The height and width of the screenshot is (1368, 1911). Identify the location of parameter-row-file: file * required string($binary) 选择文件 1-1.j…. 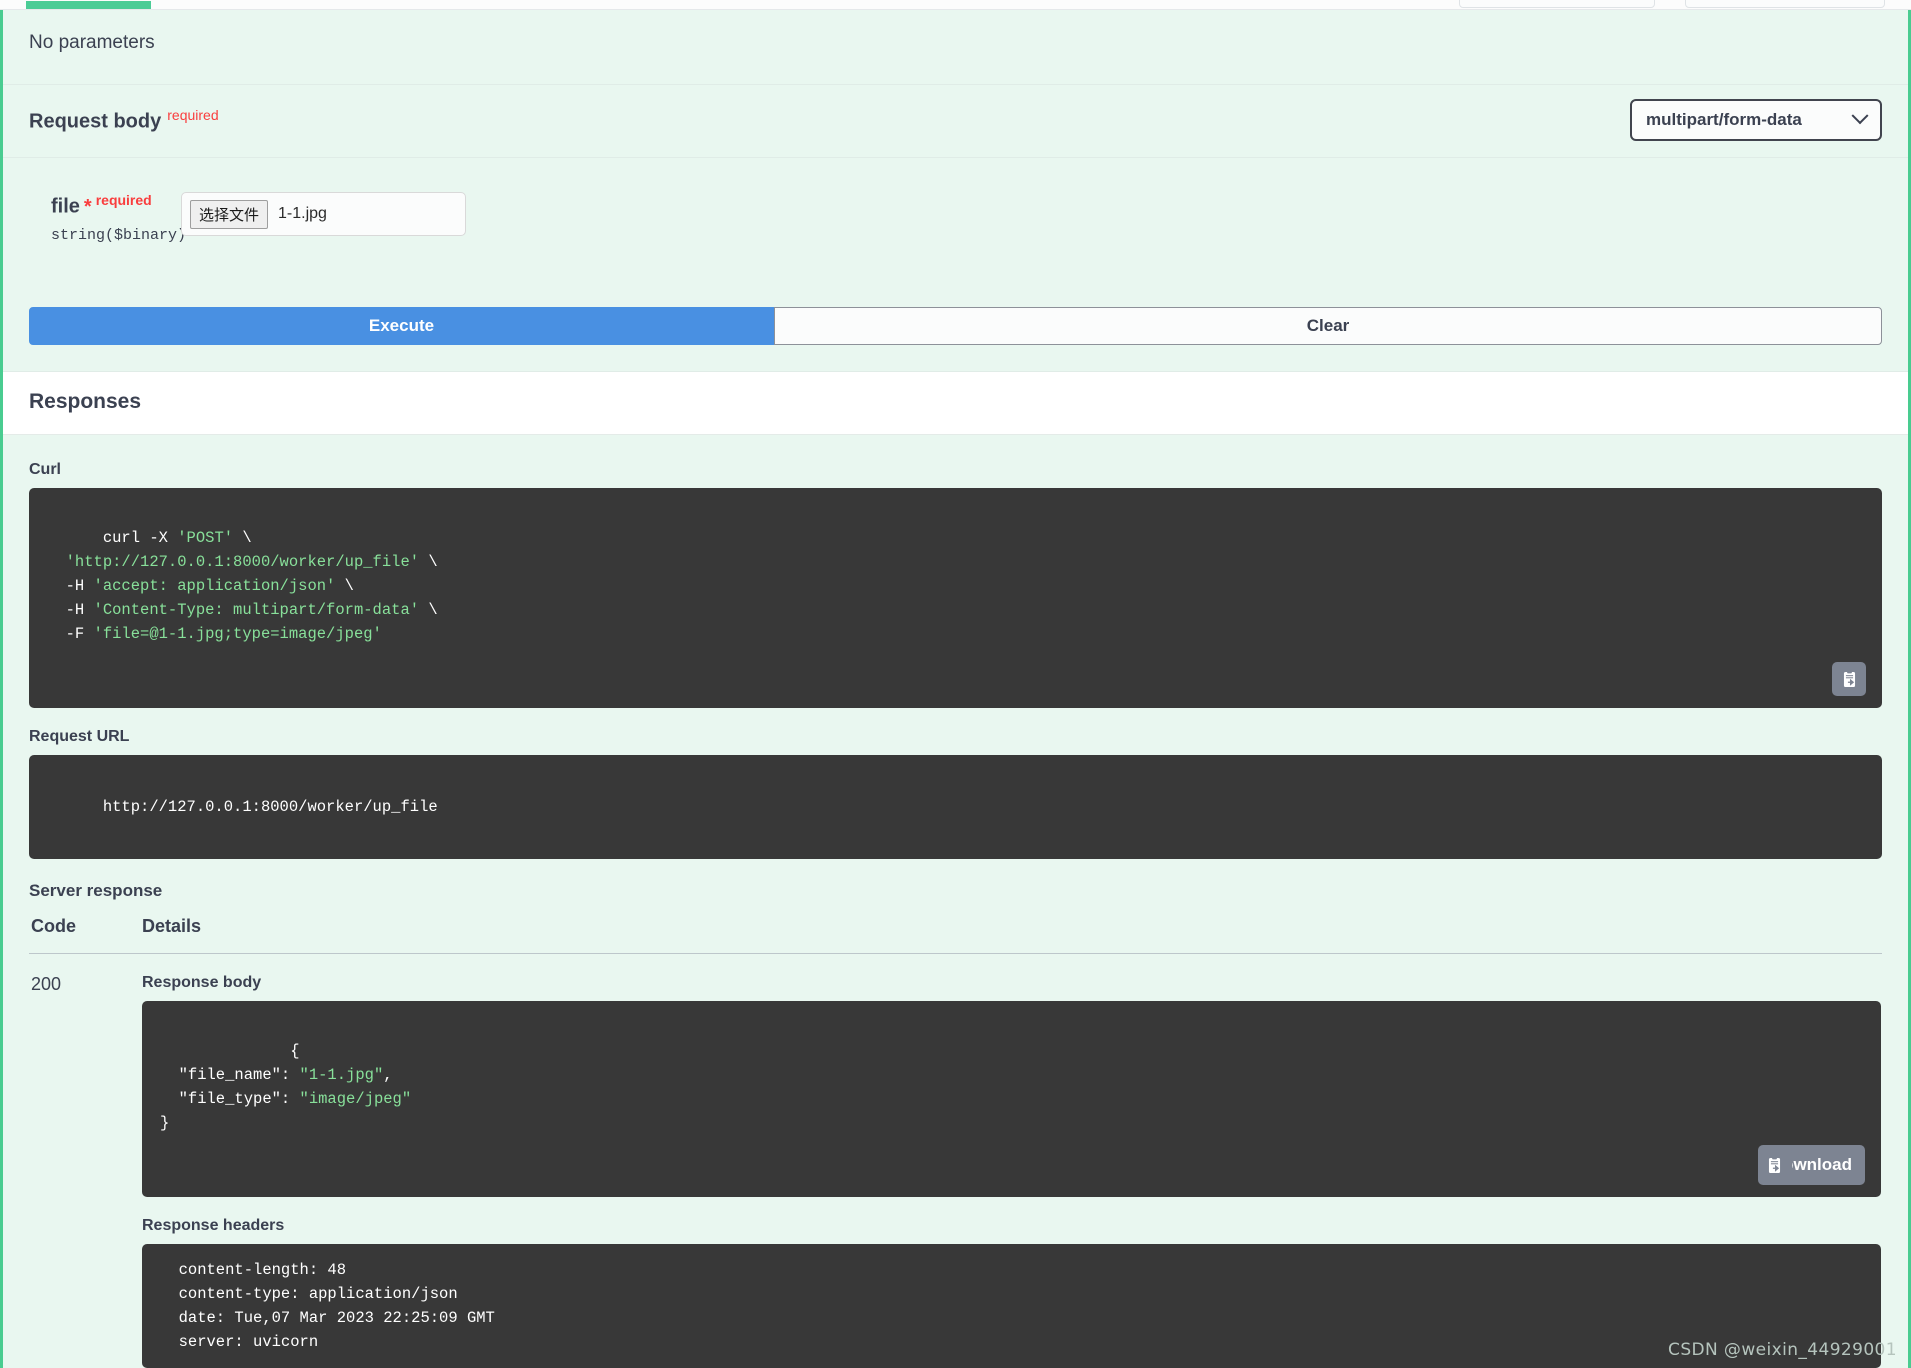
(955, 232).